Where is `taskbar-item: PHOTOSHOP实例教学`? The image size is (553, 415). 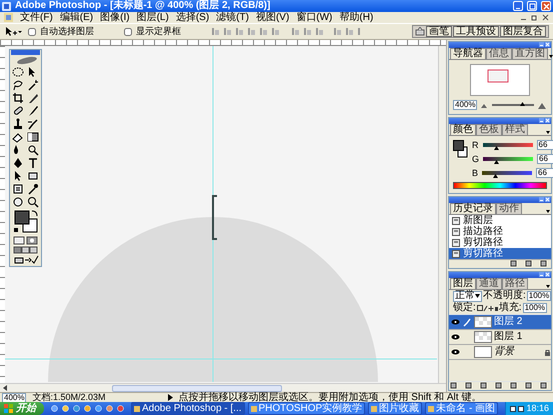 taskbar-item: PHOTOSHOP实例教学 is located at coordinates (307, 408).